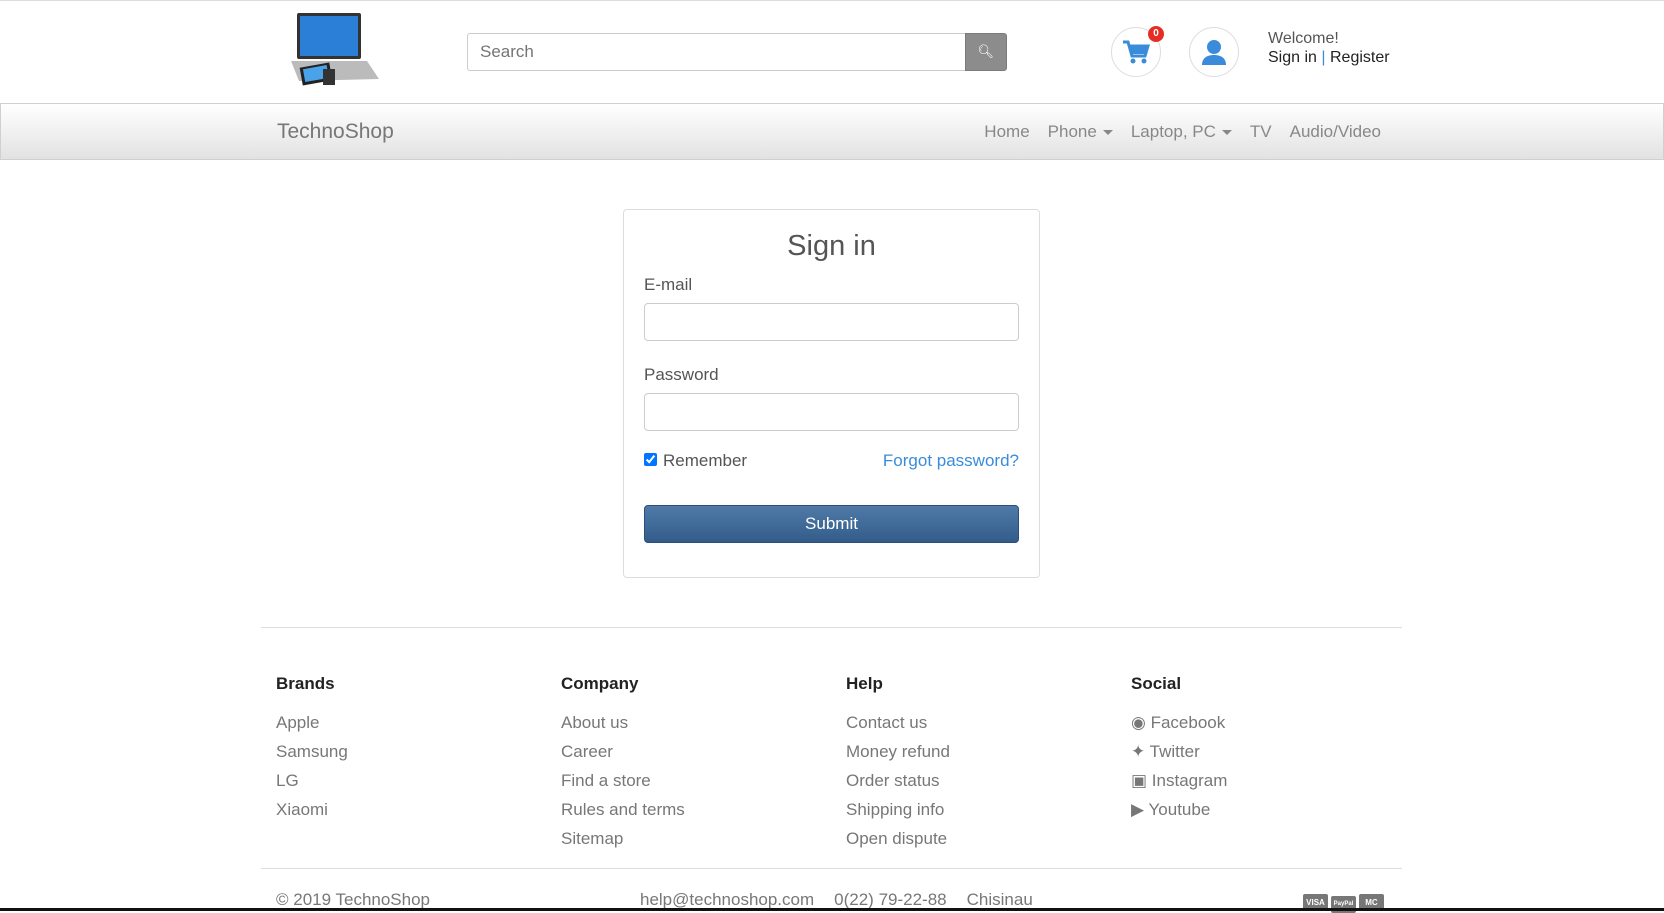 The width and height of the screenshot is (1664, 913). Describe the element at coordinates (999, 899) in the screenshot. I see `contact-city: Chisinau` at that location.